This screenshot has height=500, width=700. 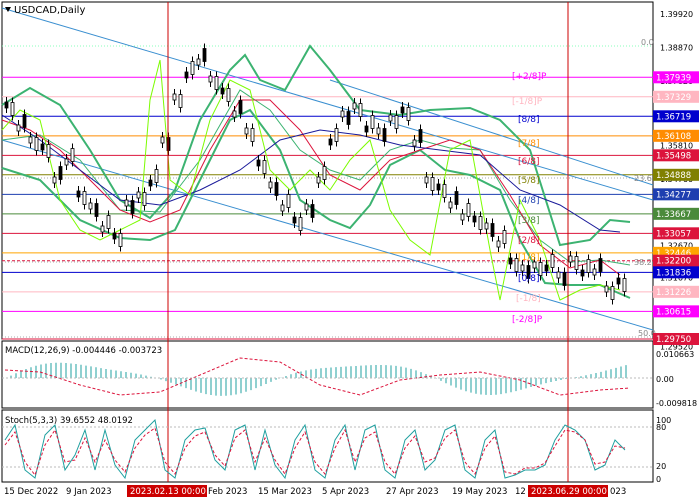 What do you see at coordinates (569, 492) in the screenshot?
I see `svg-text: 2023.06.29 00:00` at bounding box center [569, 492].